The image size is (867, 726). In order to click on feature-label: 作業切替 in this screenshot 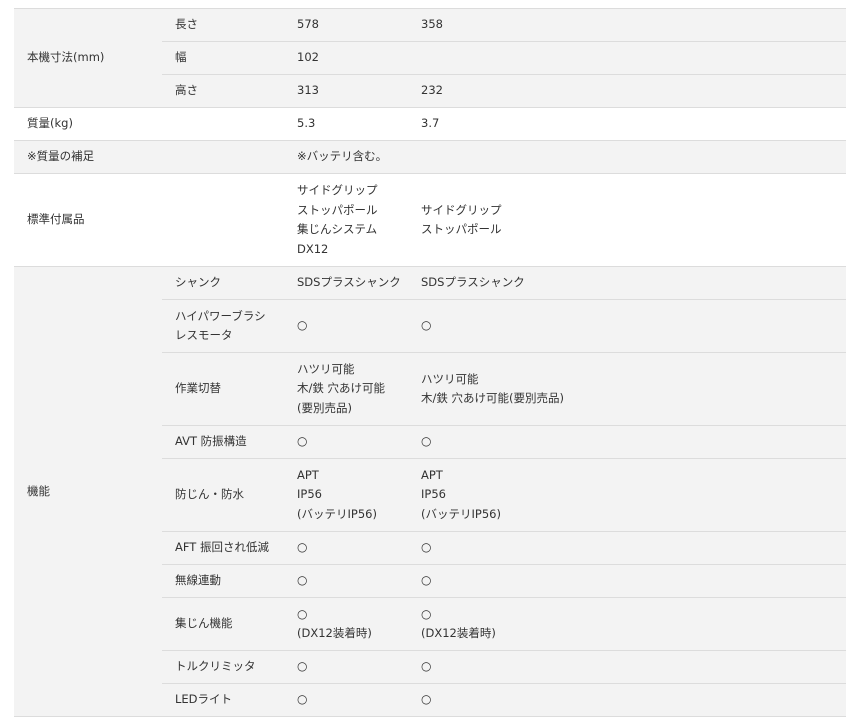, I will do `click(223, 389)`.